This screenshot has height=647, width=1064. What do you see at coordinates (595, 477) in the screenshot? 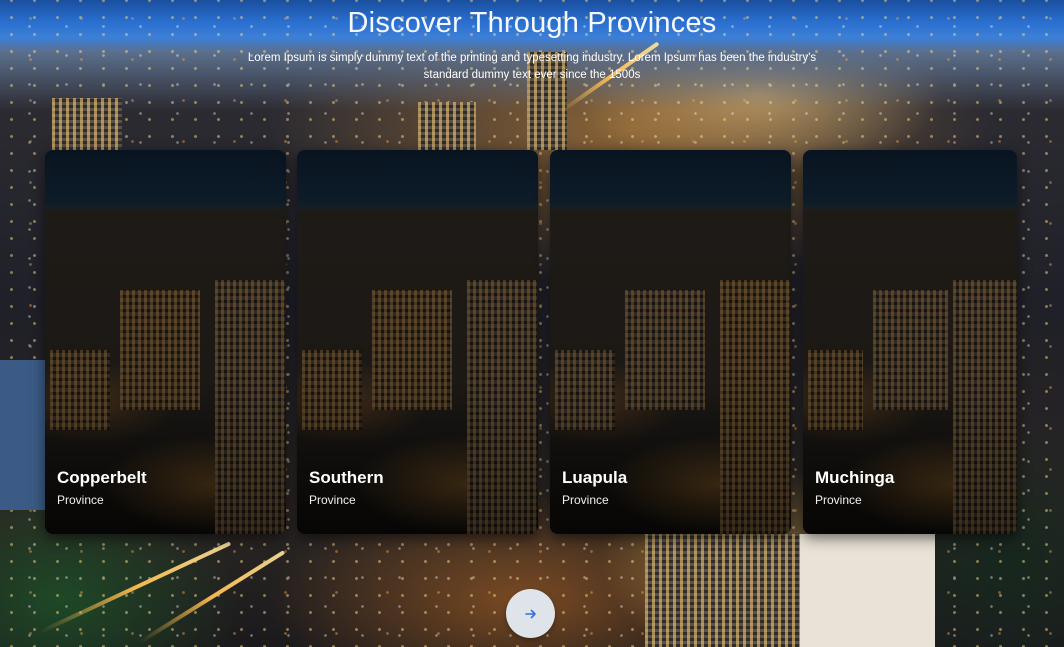
I see `province-name: Luapula` at bounding box center [595, 477].